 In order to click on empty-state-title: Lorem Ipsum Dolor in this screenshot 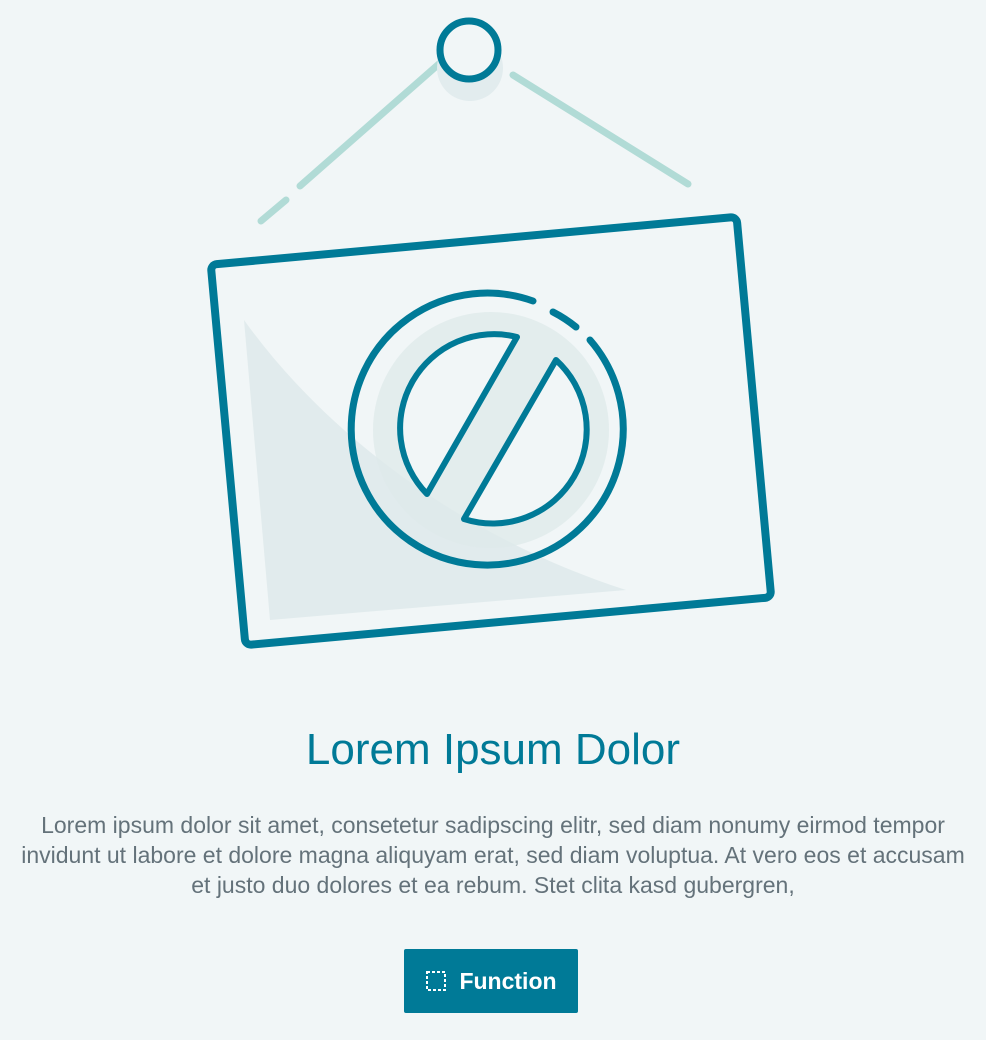, I will do `click(493, 749)`.